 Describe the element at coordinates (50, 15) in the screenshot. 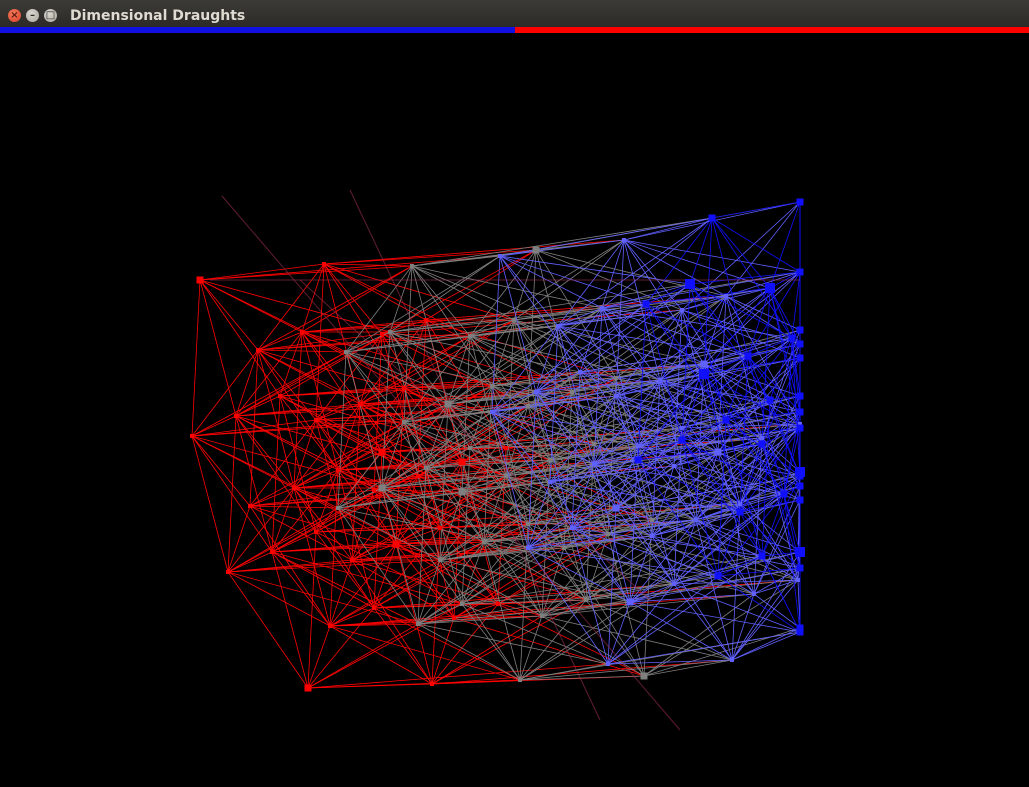

I see `maximize-icon: □` at that location.